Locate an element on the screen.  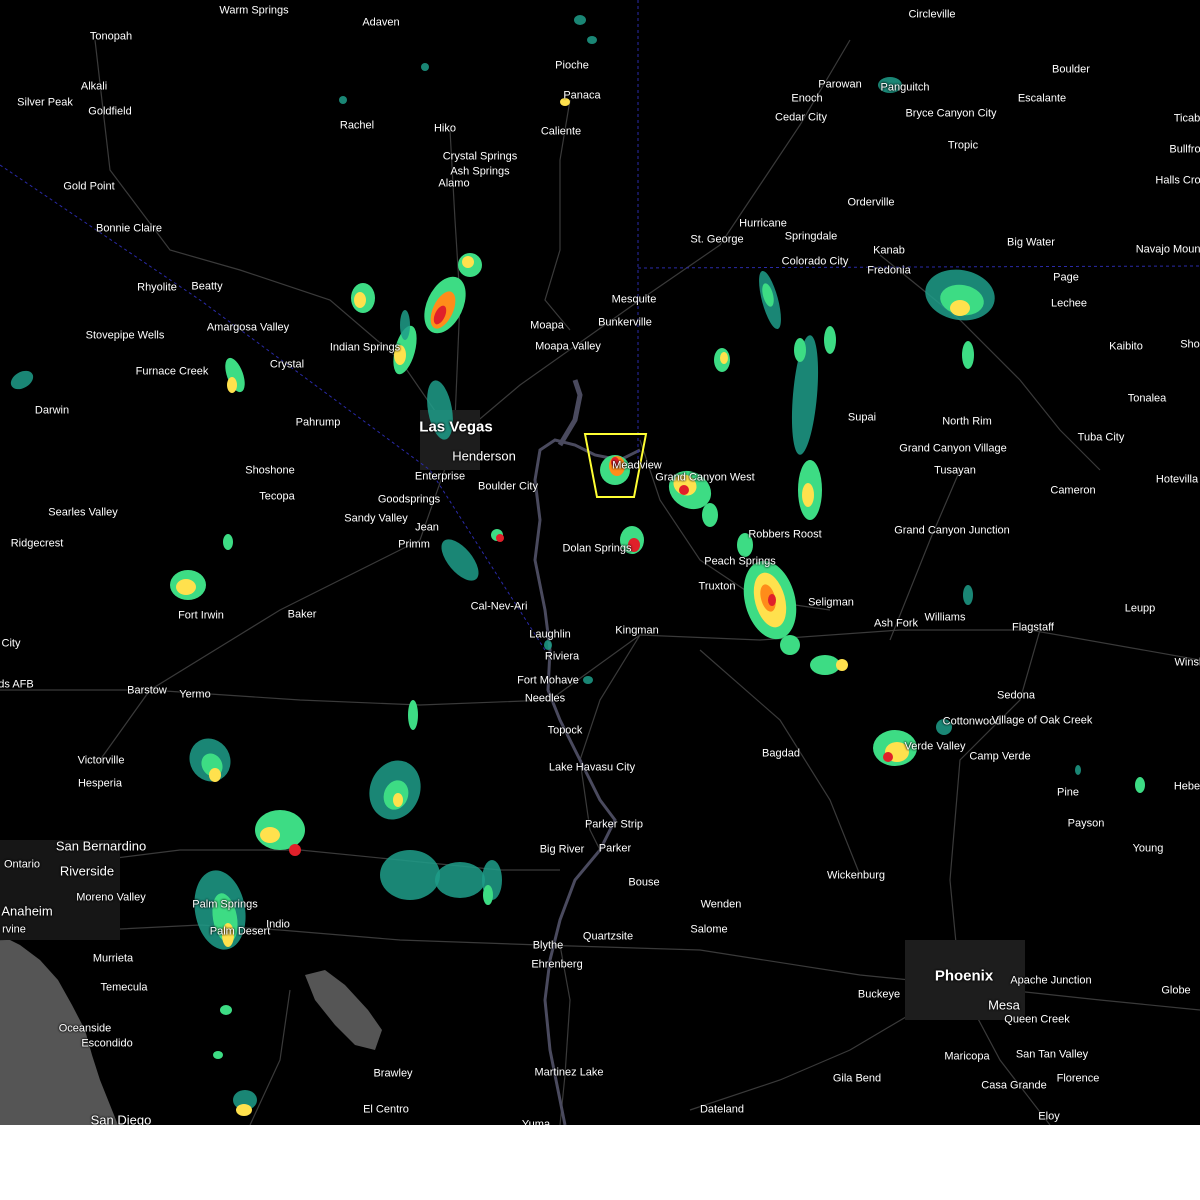
place-label-phoenix: Phoenix is located at coordinates (964, 976).